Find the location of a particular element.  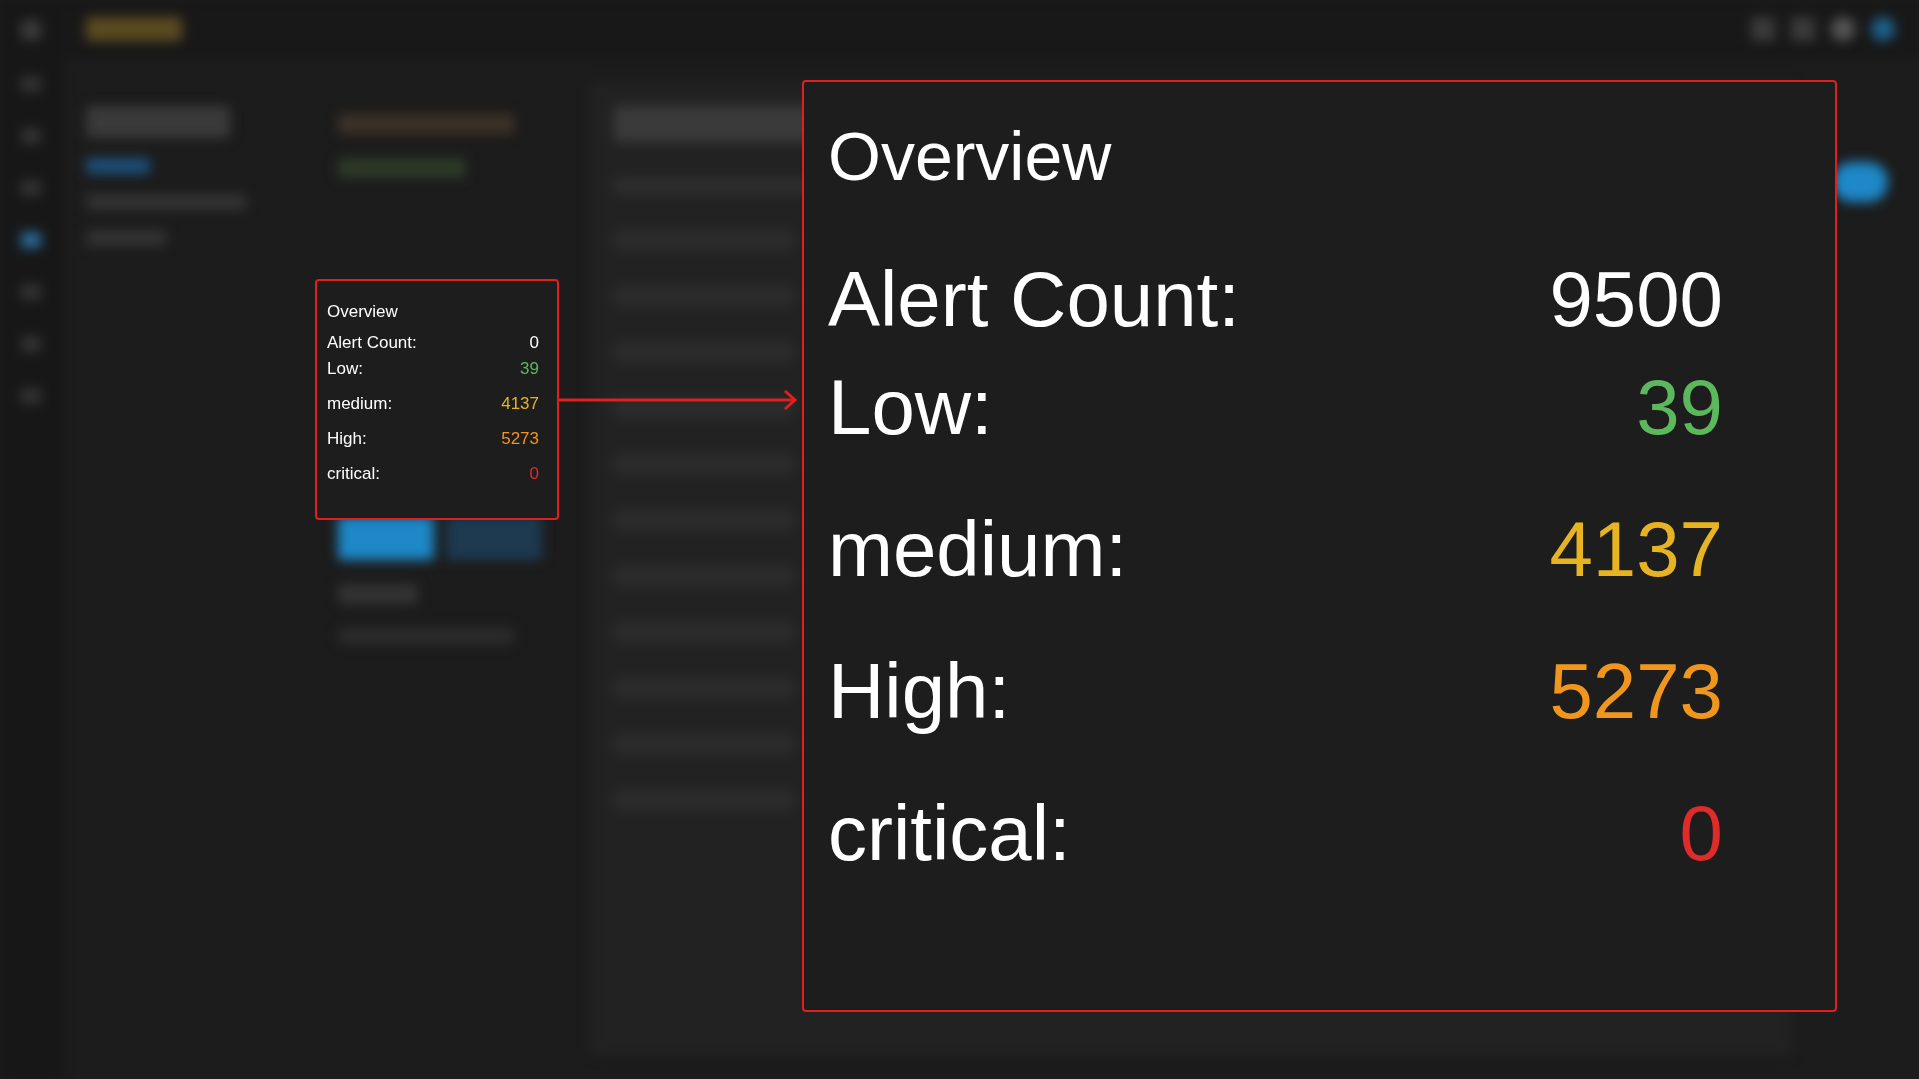

row-value: 9500 is located at coordinates (1636, 299).